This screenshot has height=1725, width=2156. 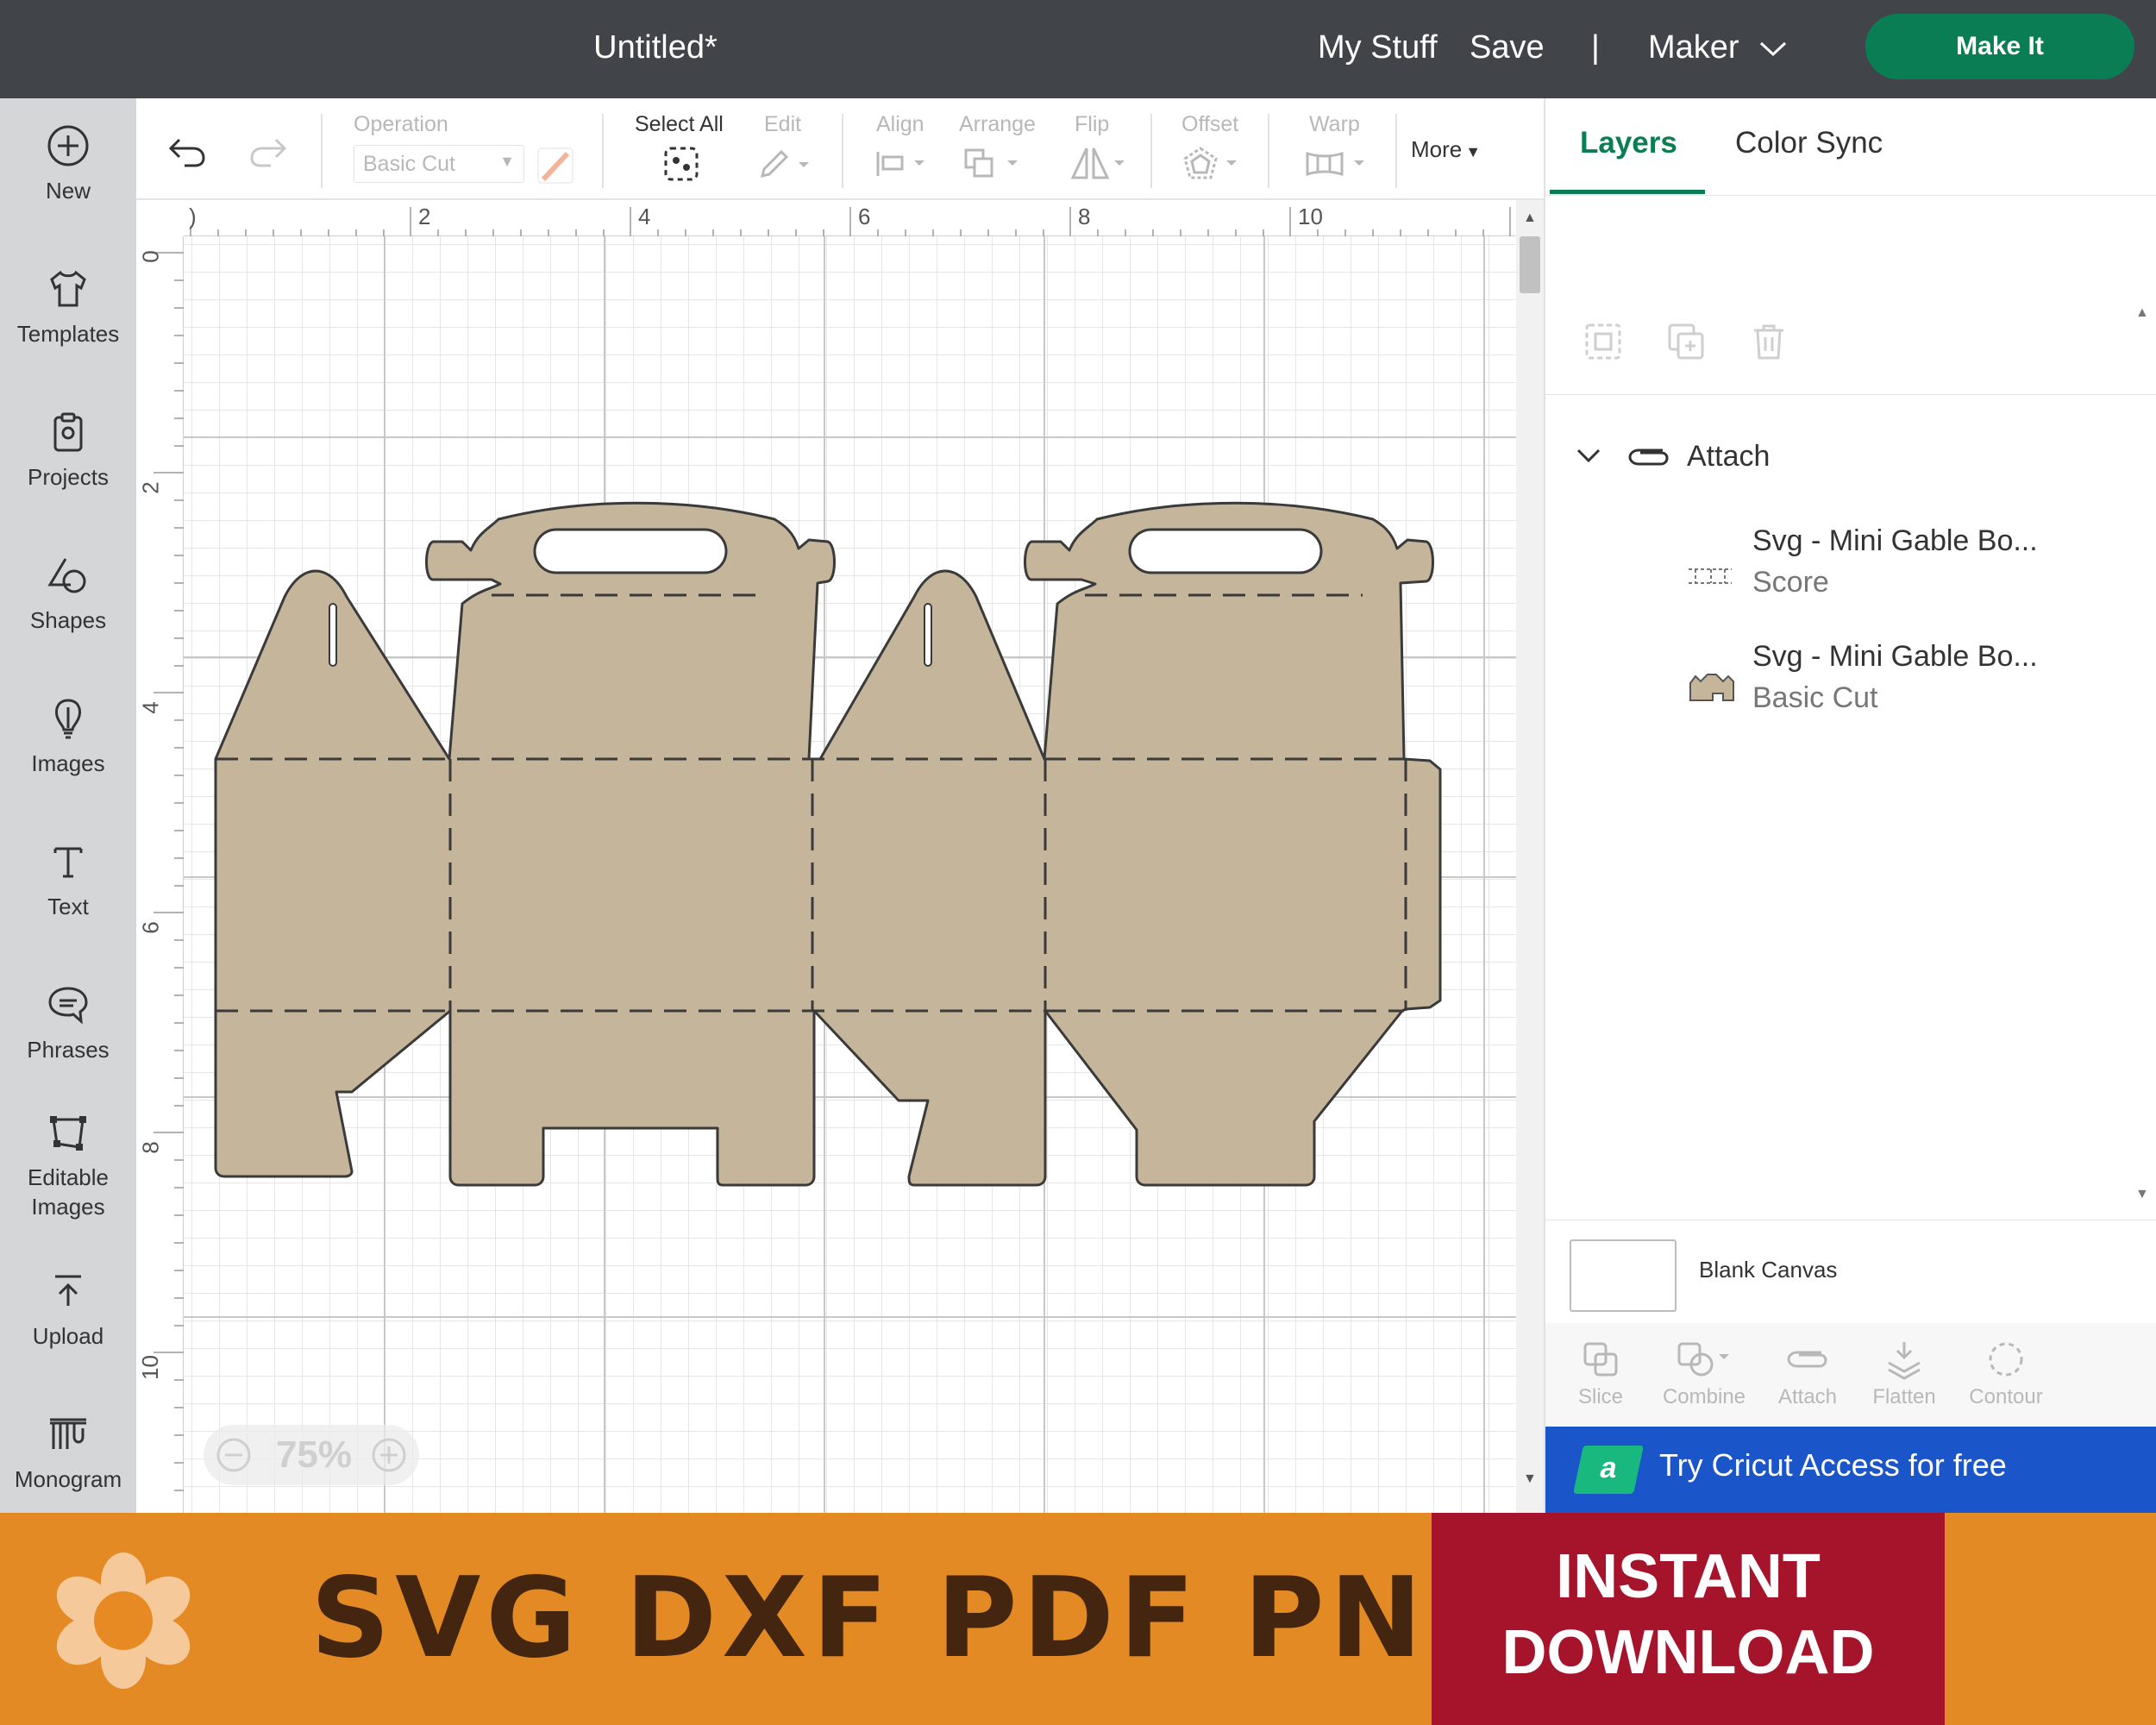 I want to click on machine-label: Maker, so click(x=1693, y=48).